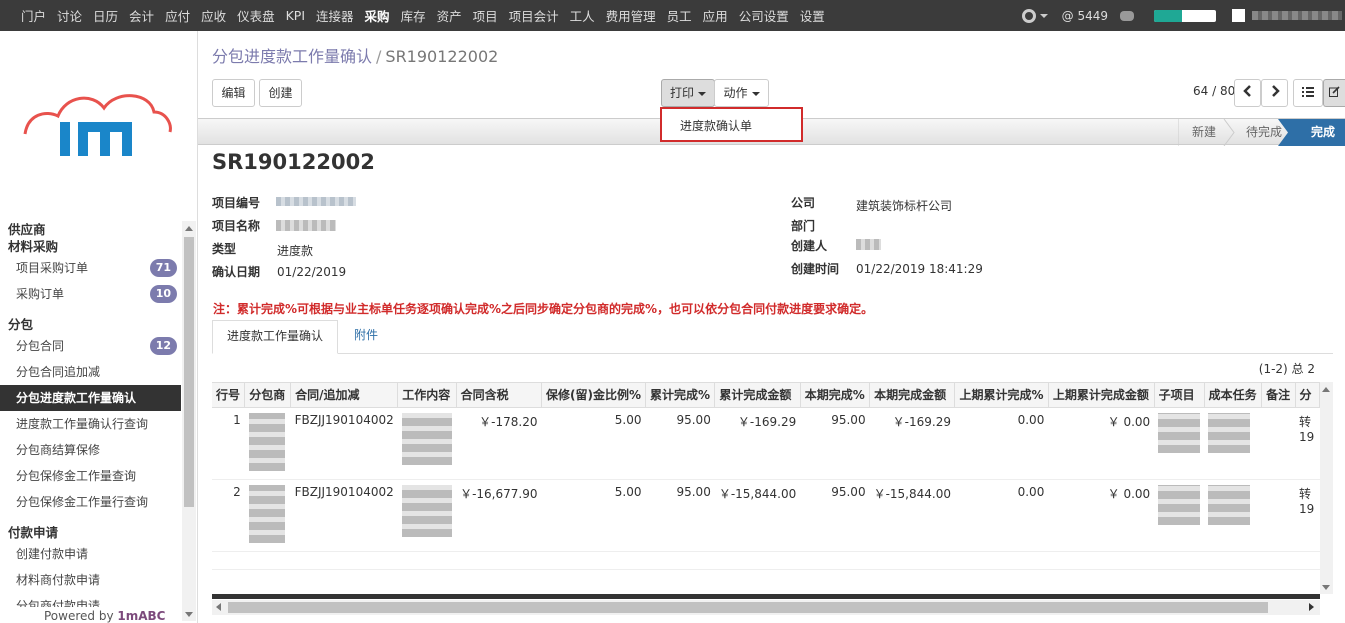  Describe the element at coordinates (275, 337) in the screenshot. I see `tab-progress-confirm: 进度款工作量确认` at that location.